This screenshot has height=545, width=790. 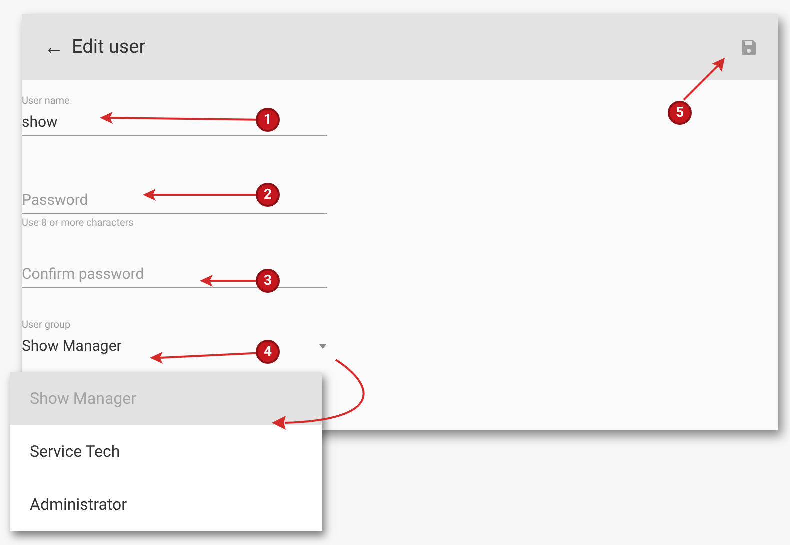 I want to click on field-label: User name, so click(x=46, y=102).